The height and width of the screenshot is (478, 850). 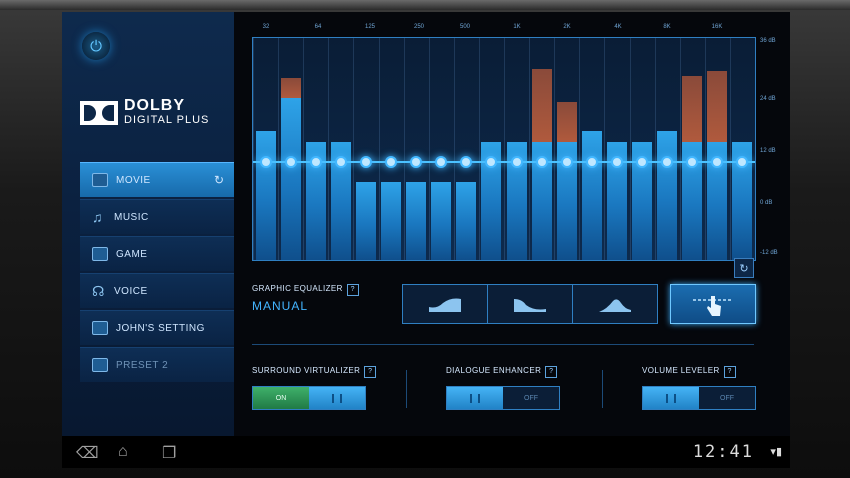 I want to click on sidebar-item-preset-2: PRESET 2, so click(x=157, y=364).